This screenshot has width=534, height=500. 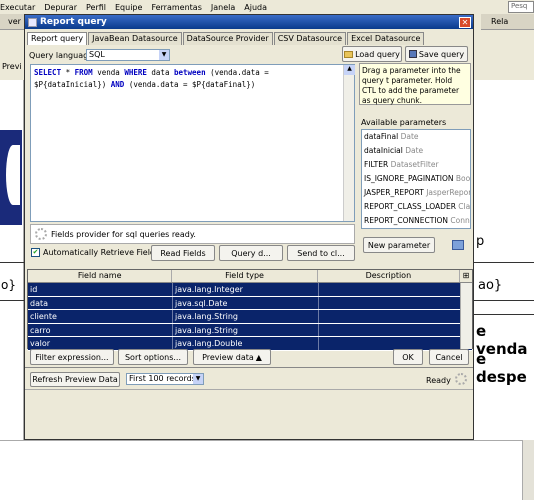 I want to click on param-name: JASPER_REPORT, so click(x=394, y=192).